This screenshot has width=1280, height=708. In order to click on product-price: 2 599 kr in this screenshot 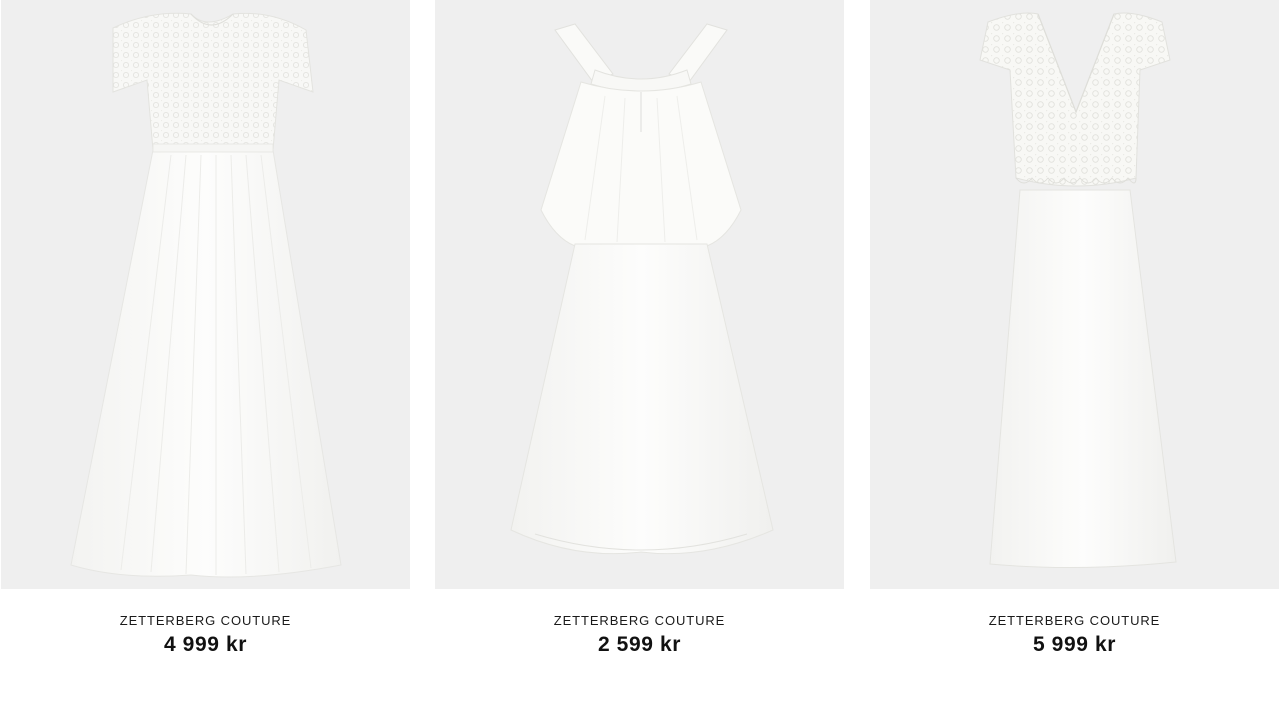, I will do `click(639, 644)`.